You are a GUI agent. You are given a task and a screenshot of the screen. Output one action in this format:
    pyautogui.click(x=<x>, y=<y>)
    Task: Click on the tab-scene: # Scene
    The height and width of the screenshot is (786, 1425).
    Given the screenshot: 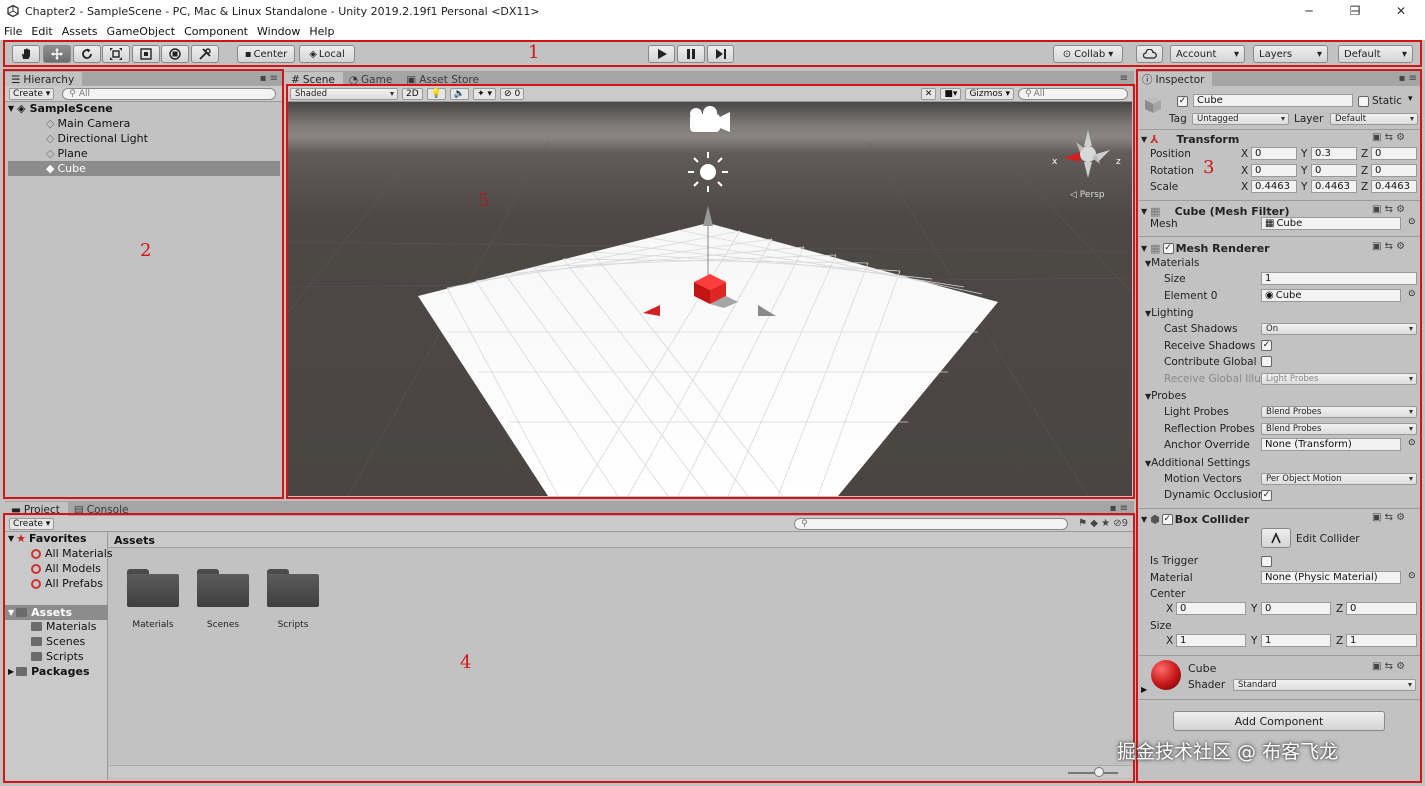 What is the action you would take?
    pyautogui.click(x=314, y=79)
    